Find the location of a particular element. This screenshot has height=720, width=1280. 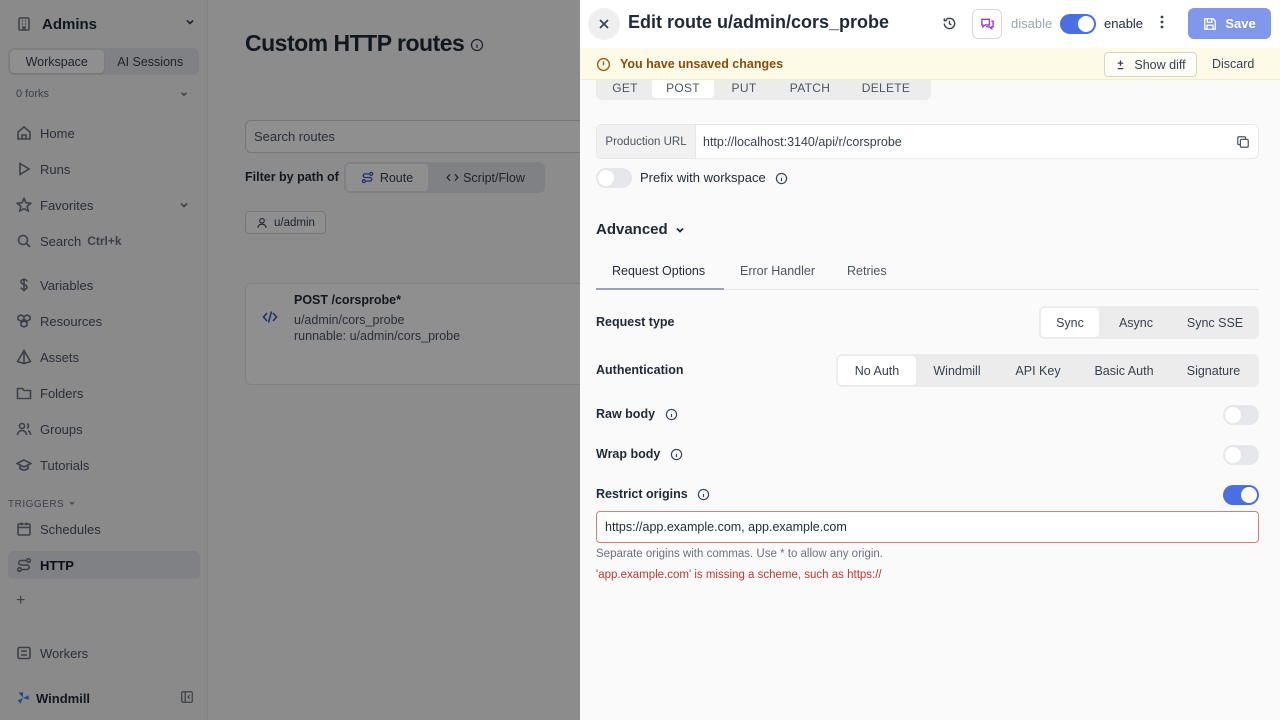

diff-icon is located at coordinates (1121, 65).